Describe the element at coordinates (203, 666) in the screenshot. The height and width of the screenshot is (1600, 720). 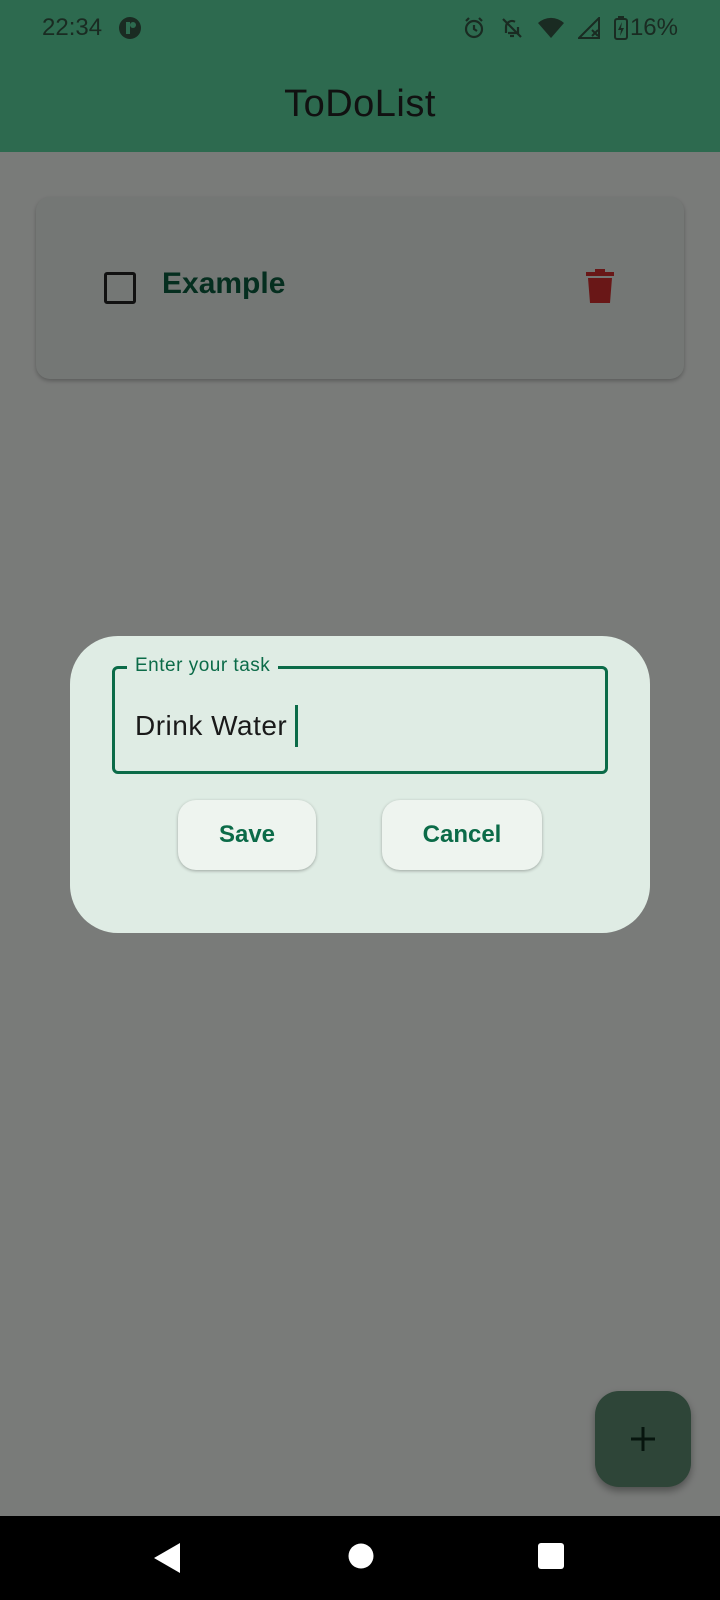
I see `task-input-label: Enter your task` at that location.